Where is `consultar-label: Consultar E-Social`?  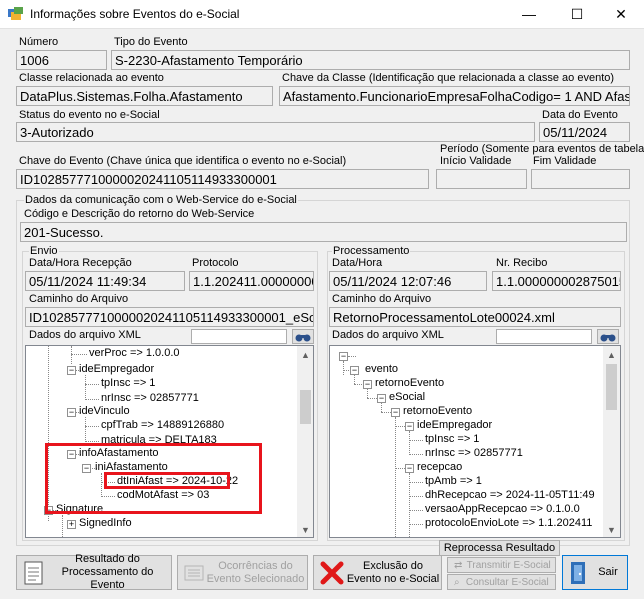
consultar-label: Consultar E-Social is located at coordinates (507, 582).